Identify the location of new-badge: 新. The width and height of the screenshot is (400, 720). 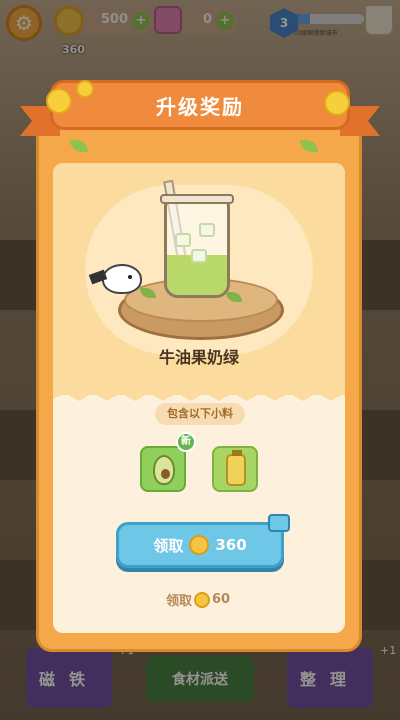
(186, 442).